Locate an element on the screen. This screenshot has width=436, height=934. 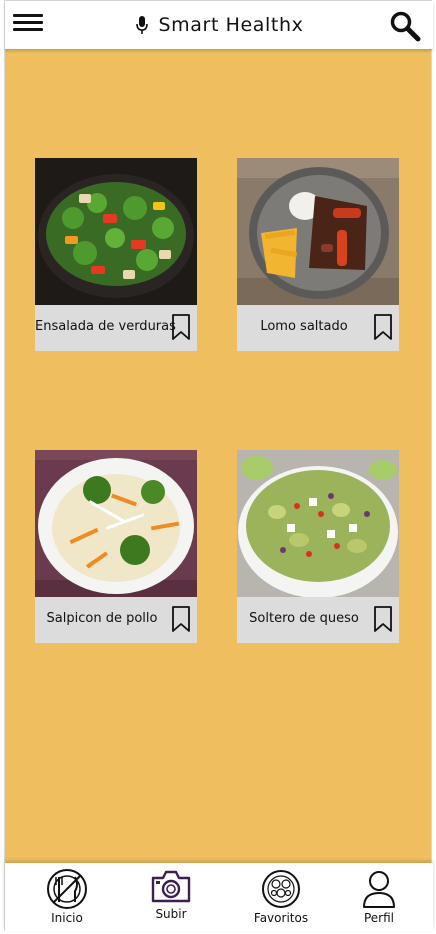
app-title: Smart Healthx is located at coordinates (231, 25).